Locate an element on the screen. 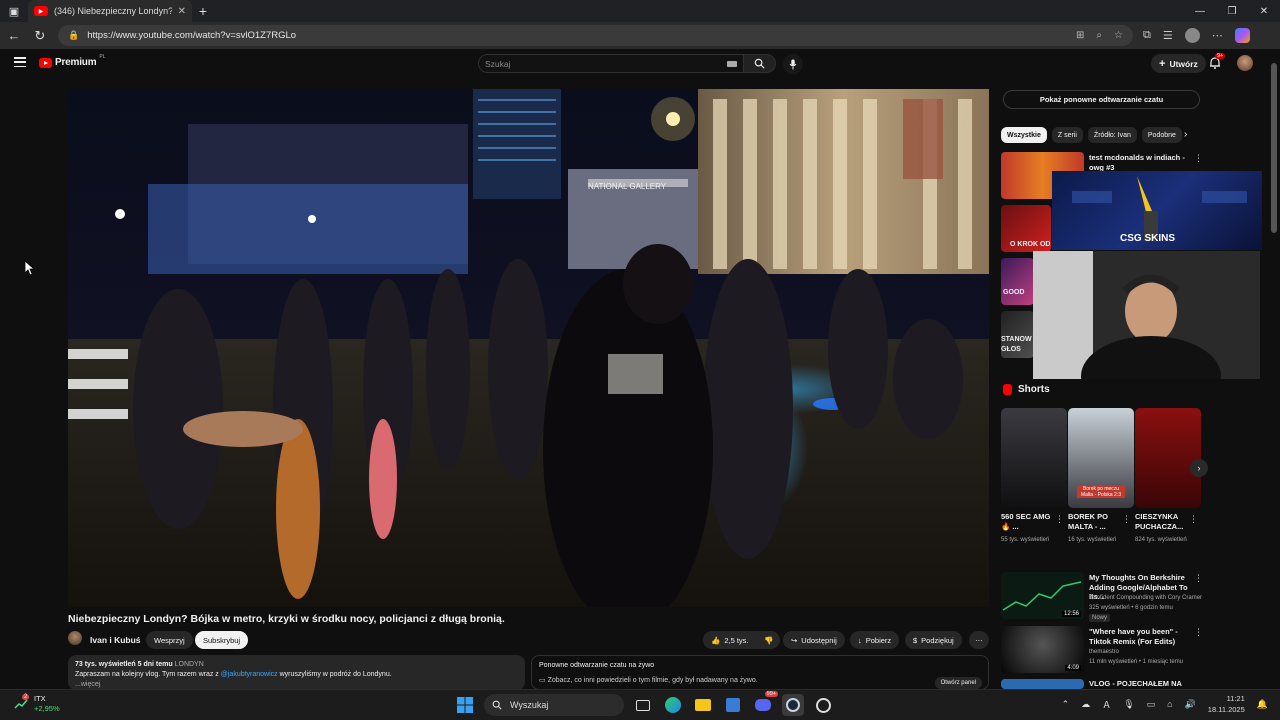  mouse-cursor-icon is located at coordinates (30, 268).